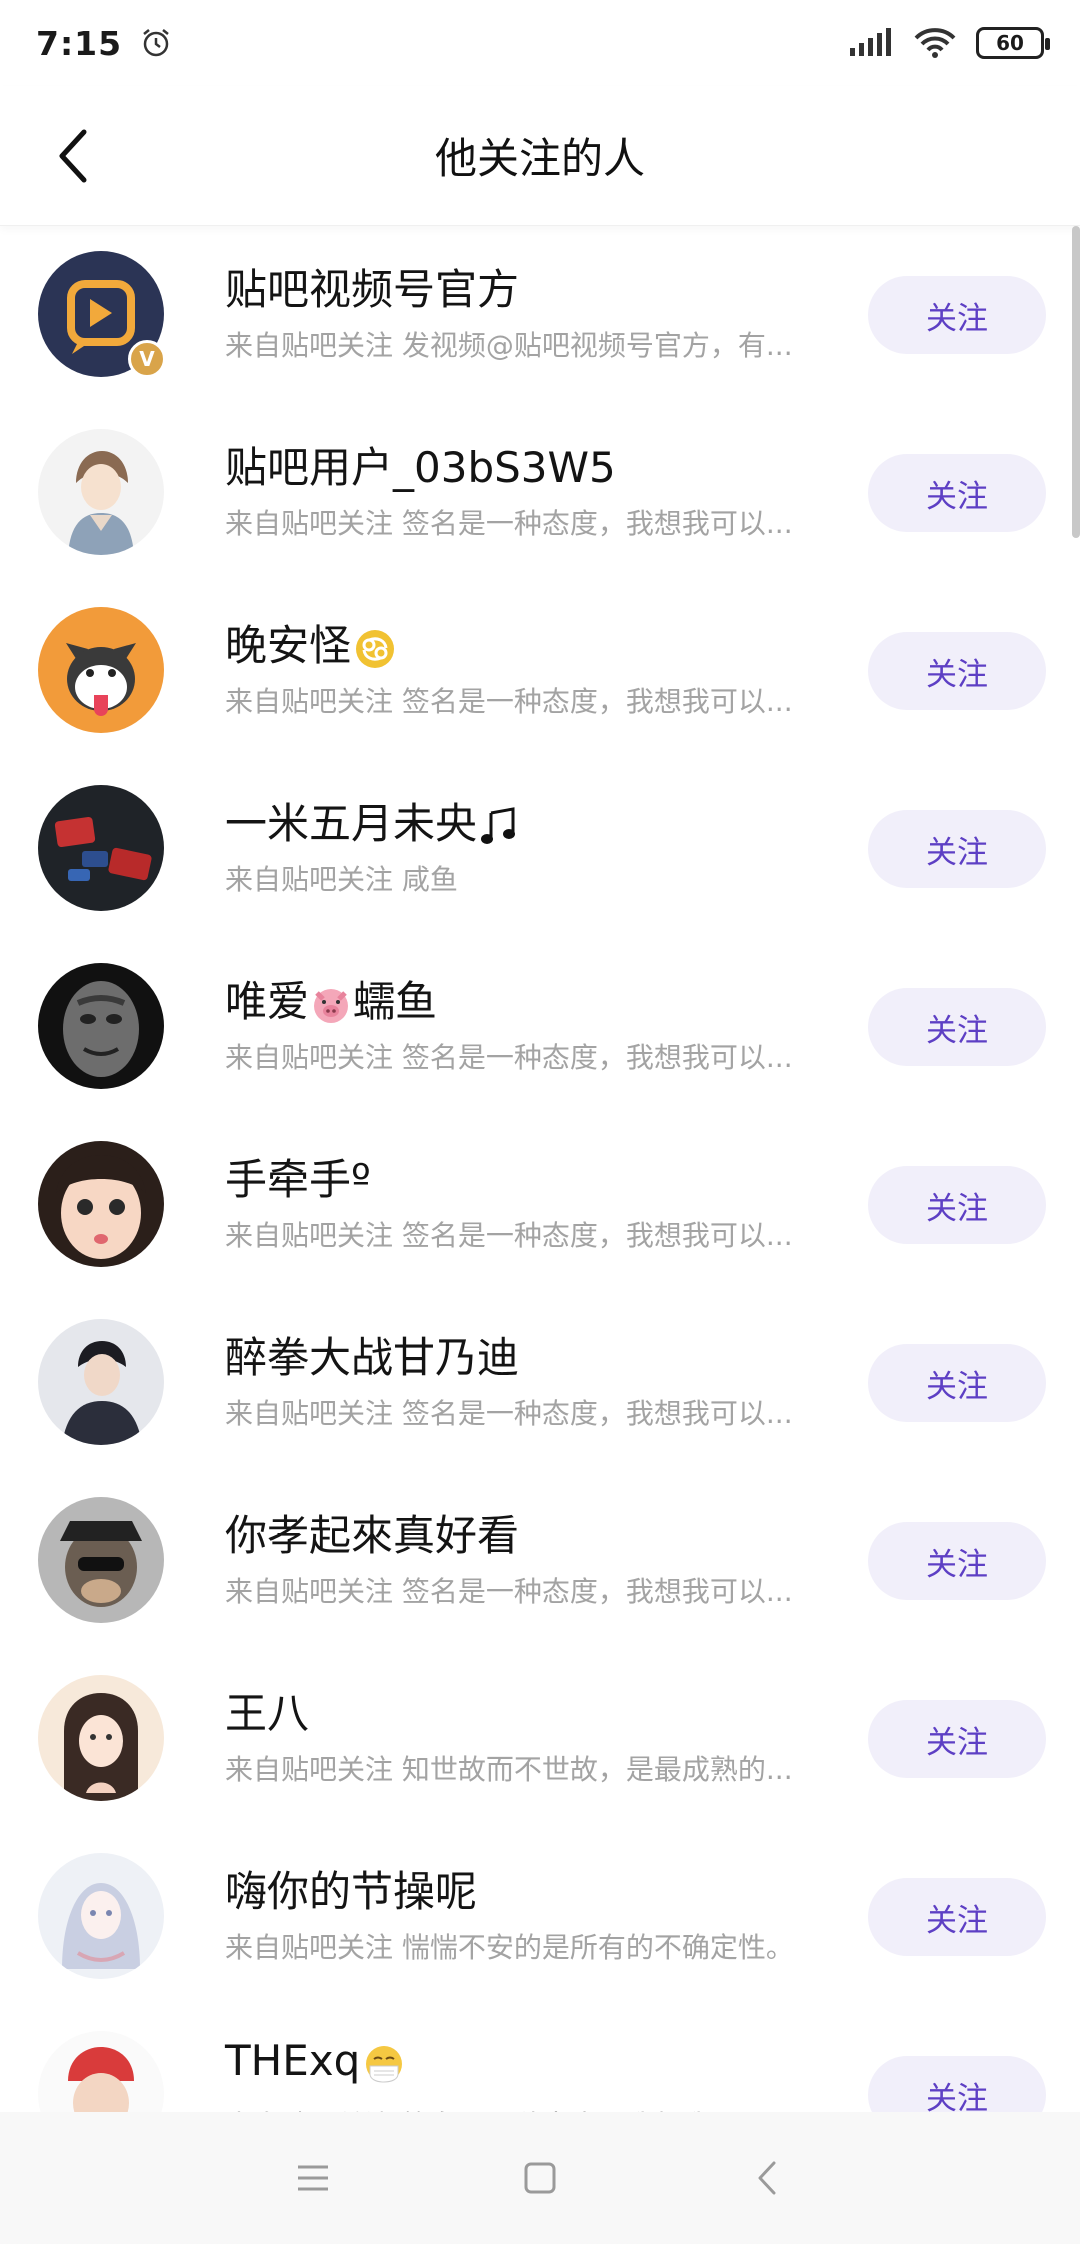 This screenshot has width=1080, height=2244. I want to click on top-header: 他关注的人, so click(540, 156).